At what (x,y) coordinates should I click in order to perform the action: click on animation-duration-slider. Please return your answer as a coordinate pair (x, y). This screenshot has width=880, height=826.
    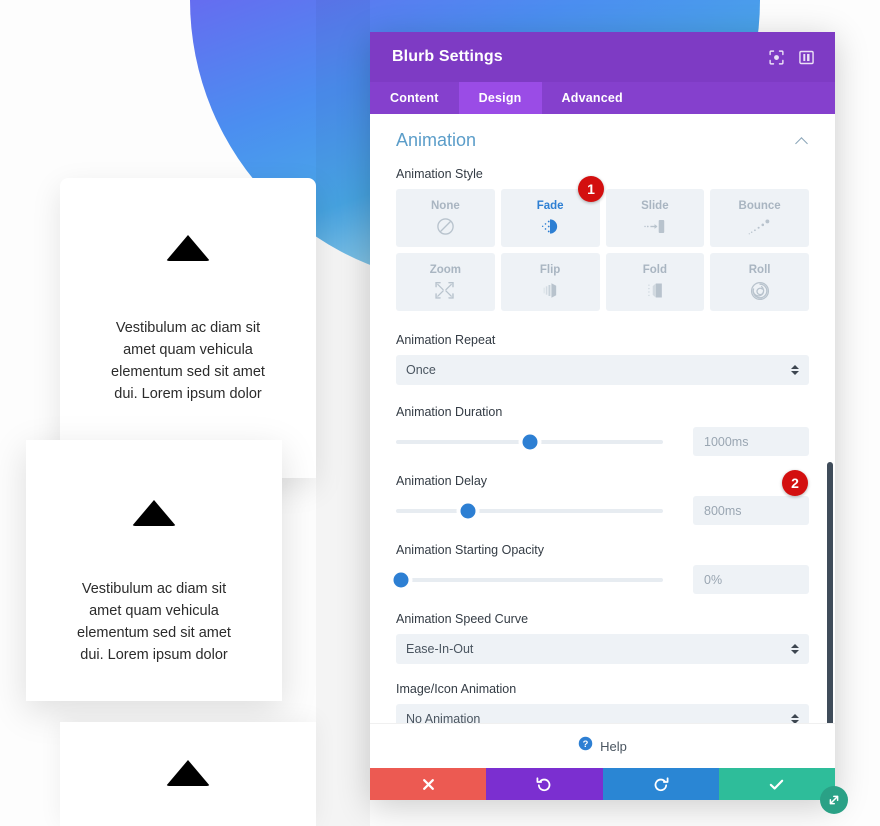
    Looking at the image, I should click on (544, 442).